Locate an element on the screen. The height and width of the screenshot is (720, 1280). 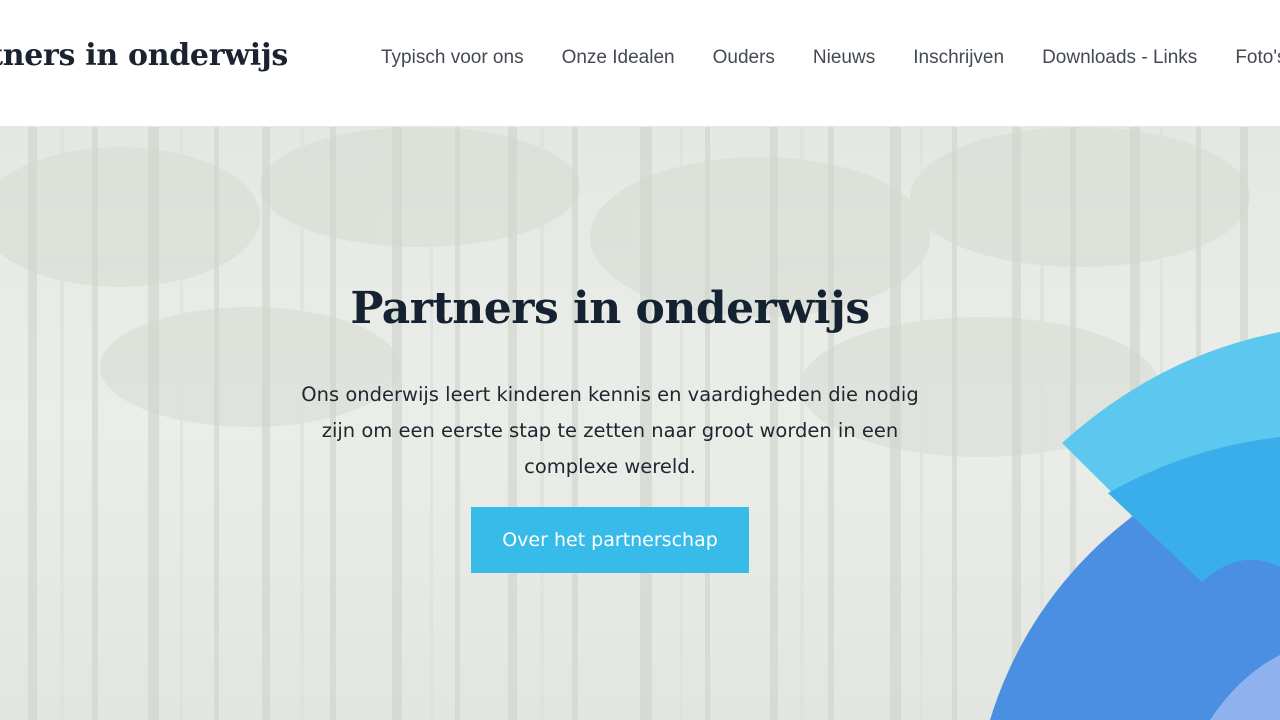
nav-item-ouders: Ouders is located at coordinates (744, 58).